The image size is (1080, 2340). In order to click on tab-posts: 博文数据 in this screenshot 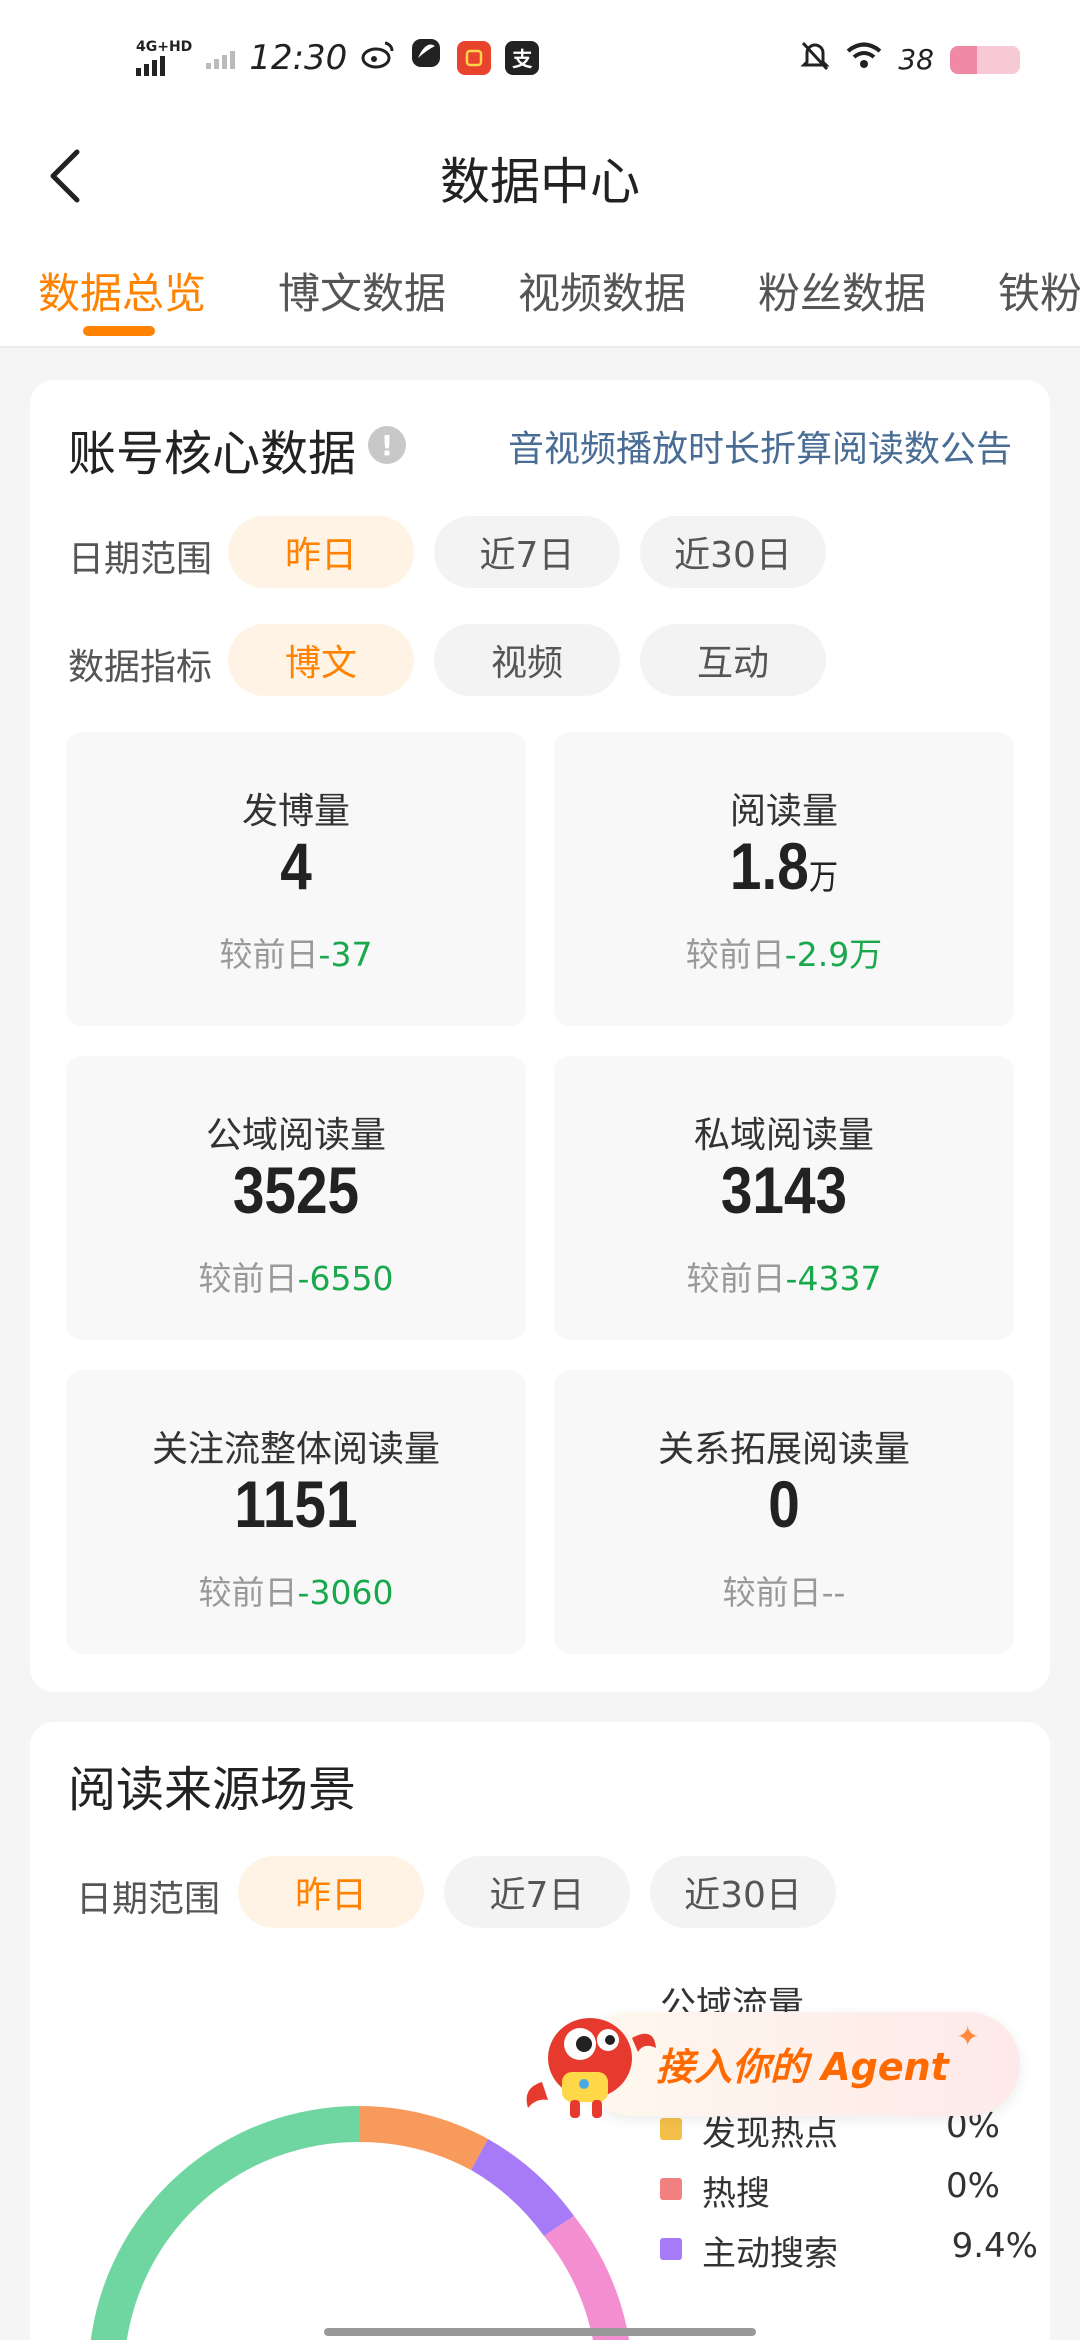, I will do `click(362, 290)`.